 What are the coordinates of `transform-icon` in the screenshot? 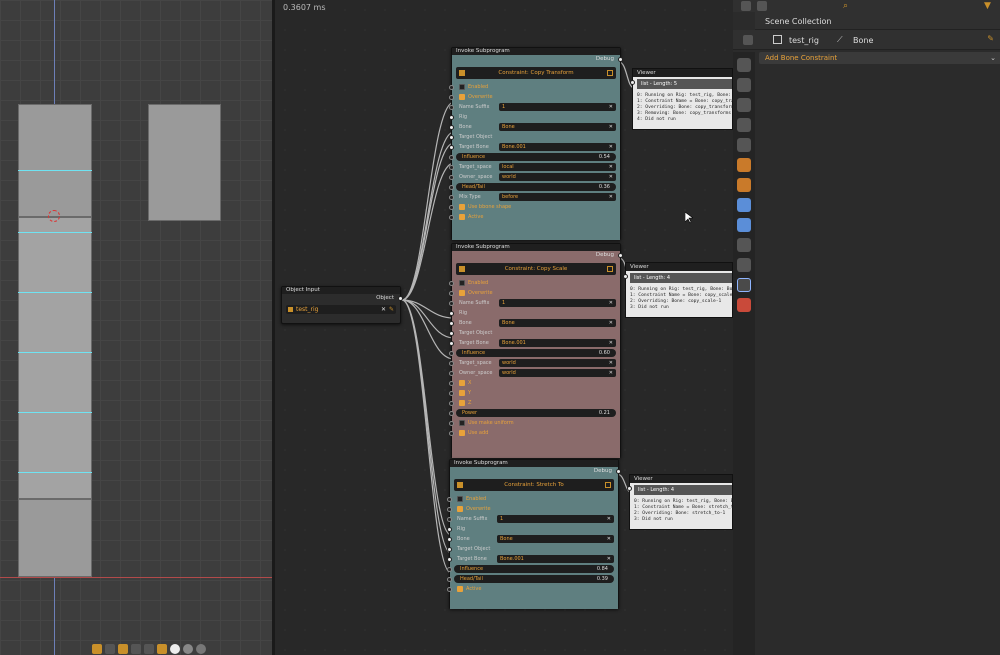 It's located at (110, 649).